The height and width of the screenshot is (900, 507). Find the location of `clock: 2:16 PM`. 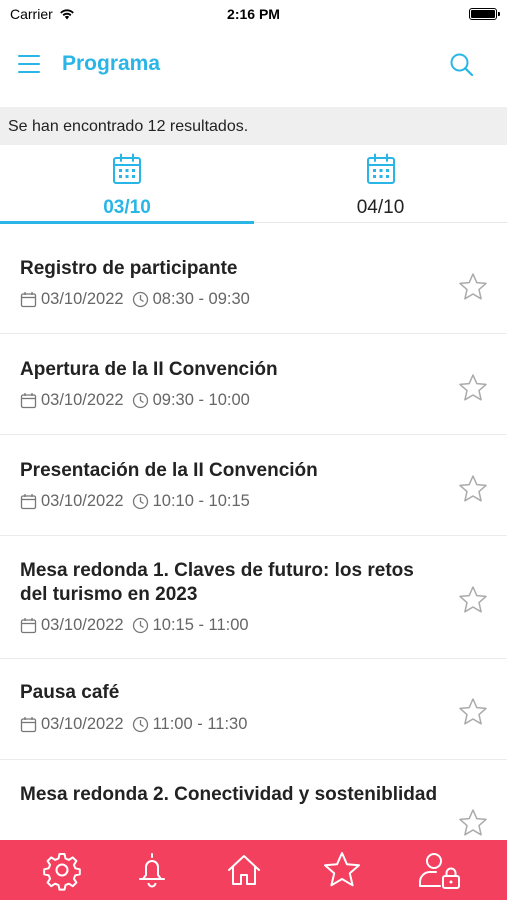

clock: 2:16 PM is located at coordinates (253, 14).